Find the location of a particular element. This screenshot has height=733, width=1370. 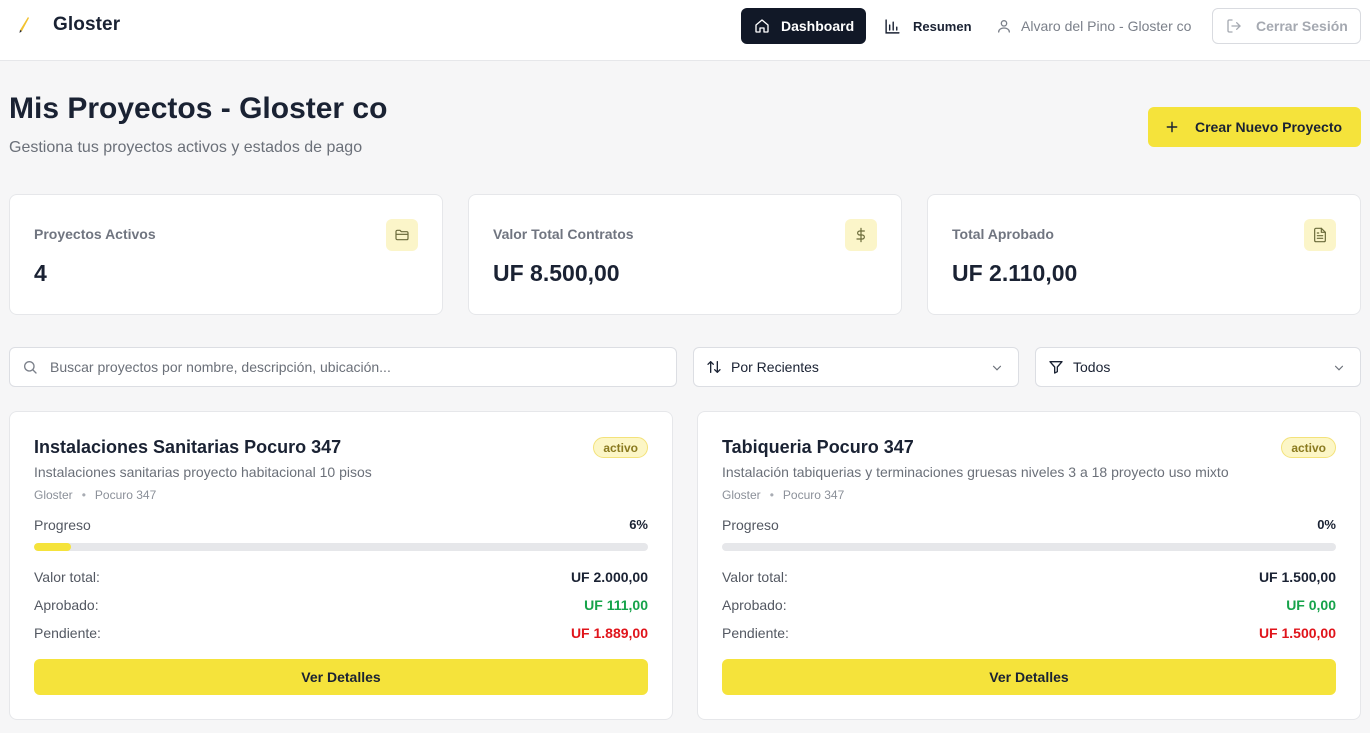

pending-value: UF 1.500,00 is located at coordinates (1297, 633).